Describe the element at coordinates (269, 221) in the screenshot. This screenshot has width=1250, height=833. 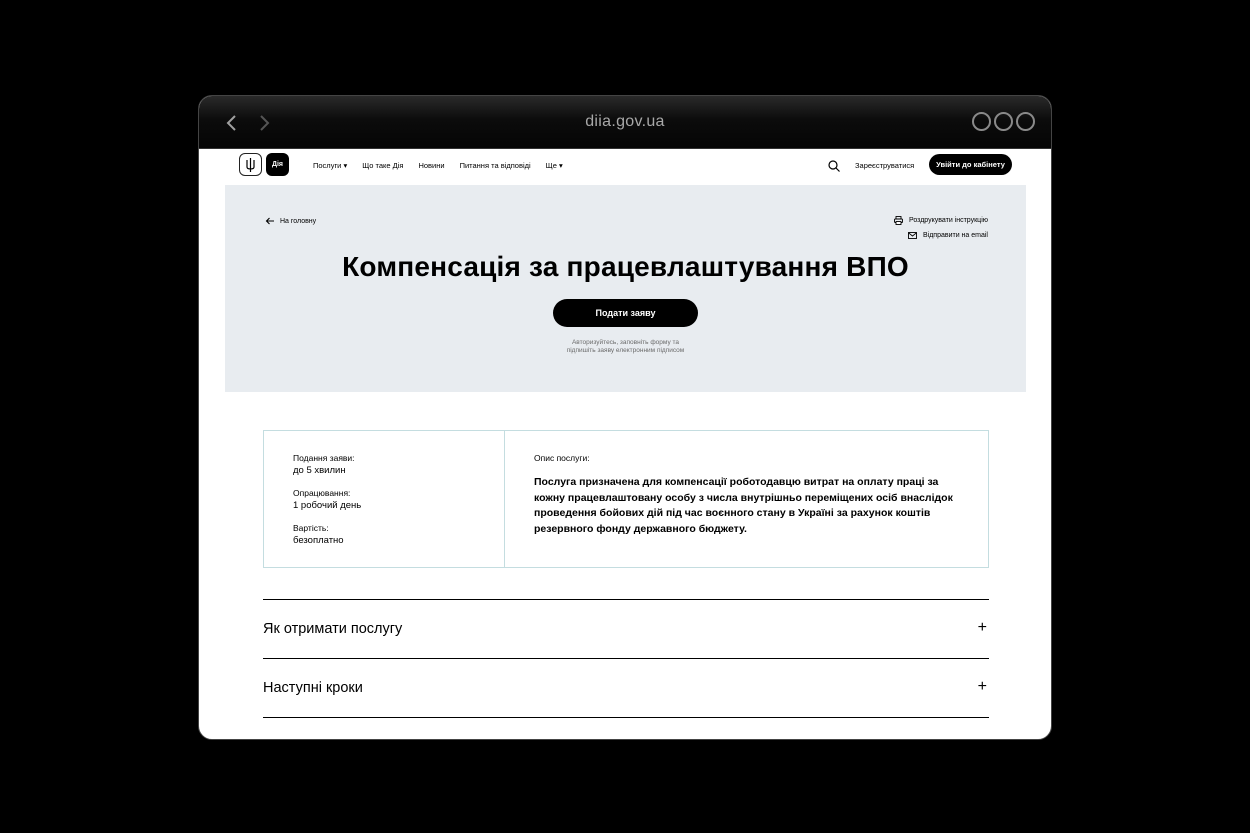
I see `arrow-left-icon` at that location.